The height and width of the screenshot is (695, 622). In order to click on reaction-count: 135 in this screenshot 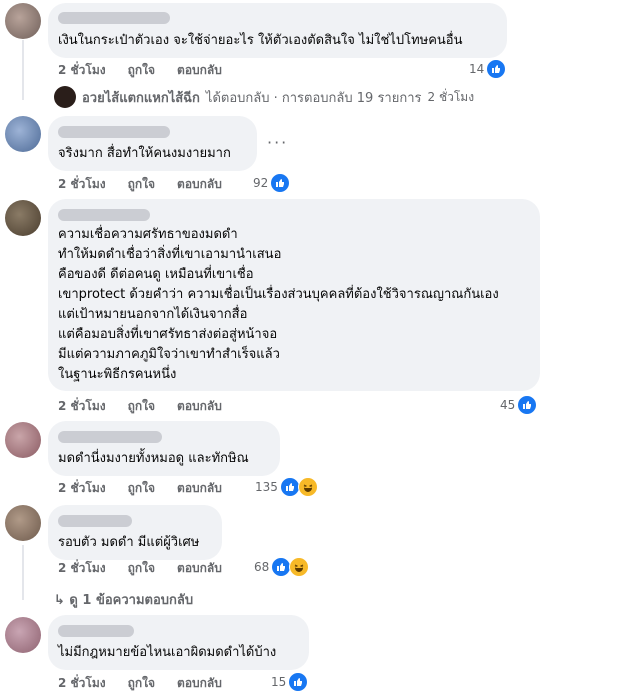, I will do `click(286, 487)`.